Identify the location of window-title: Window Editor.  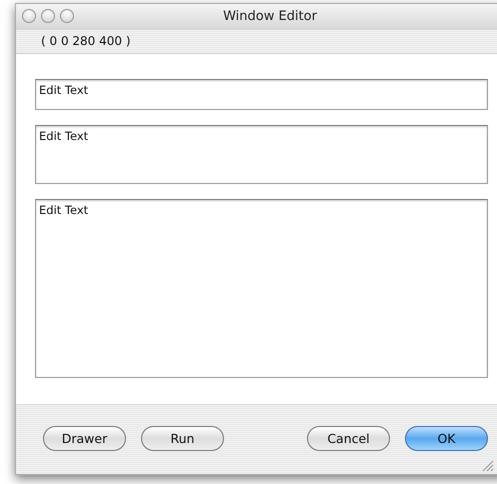
(270, 16).